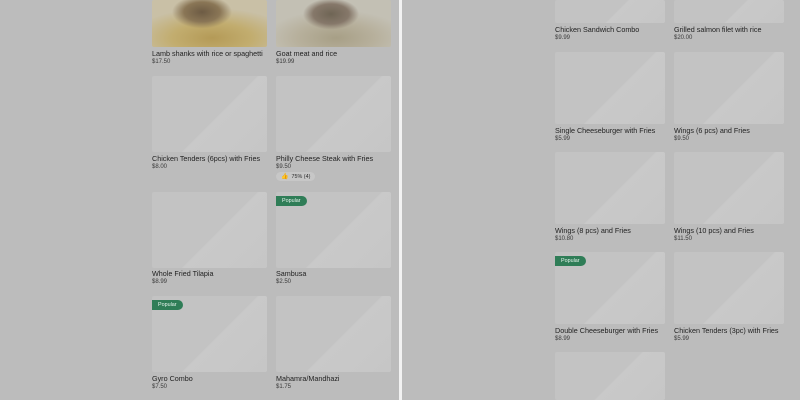 The width and height of the screenshot is (800, 400). I want to click on item-price: $7.50, so click(160, 387).